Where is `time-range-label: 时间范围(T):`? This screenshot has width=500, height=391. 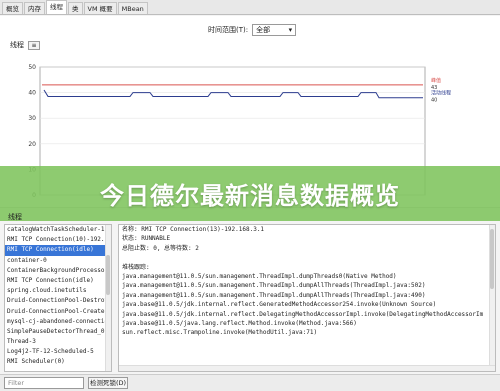 time-range-label: 时间范围(T): is located at coordinates (228, 30).